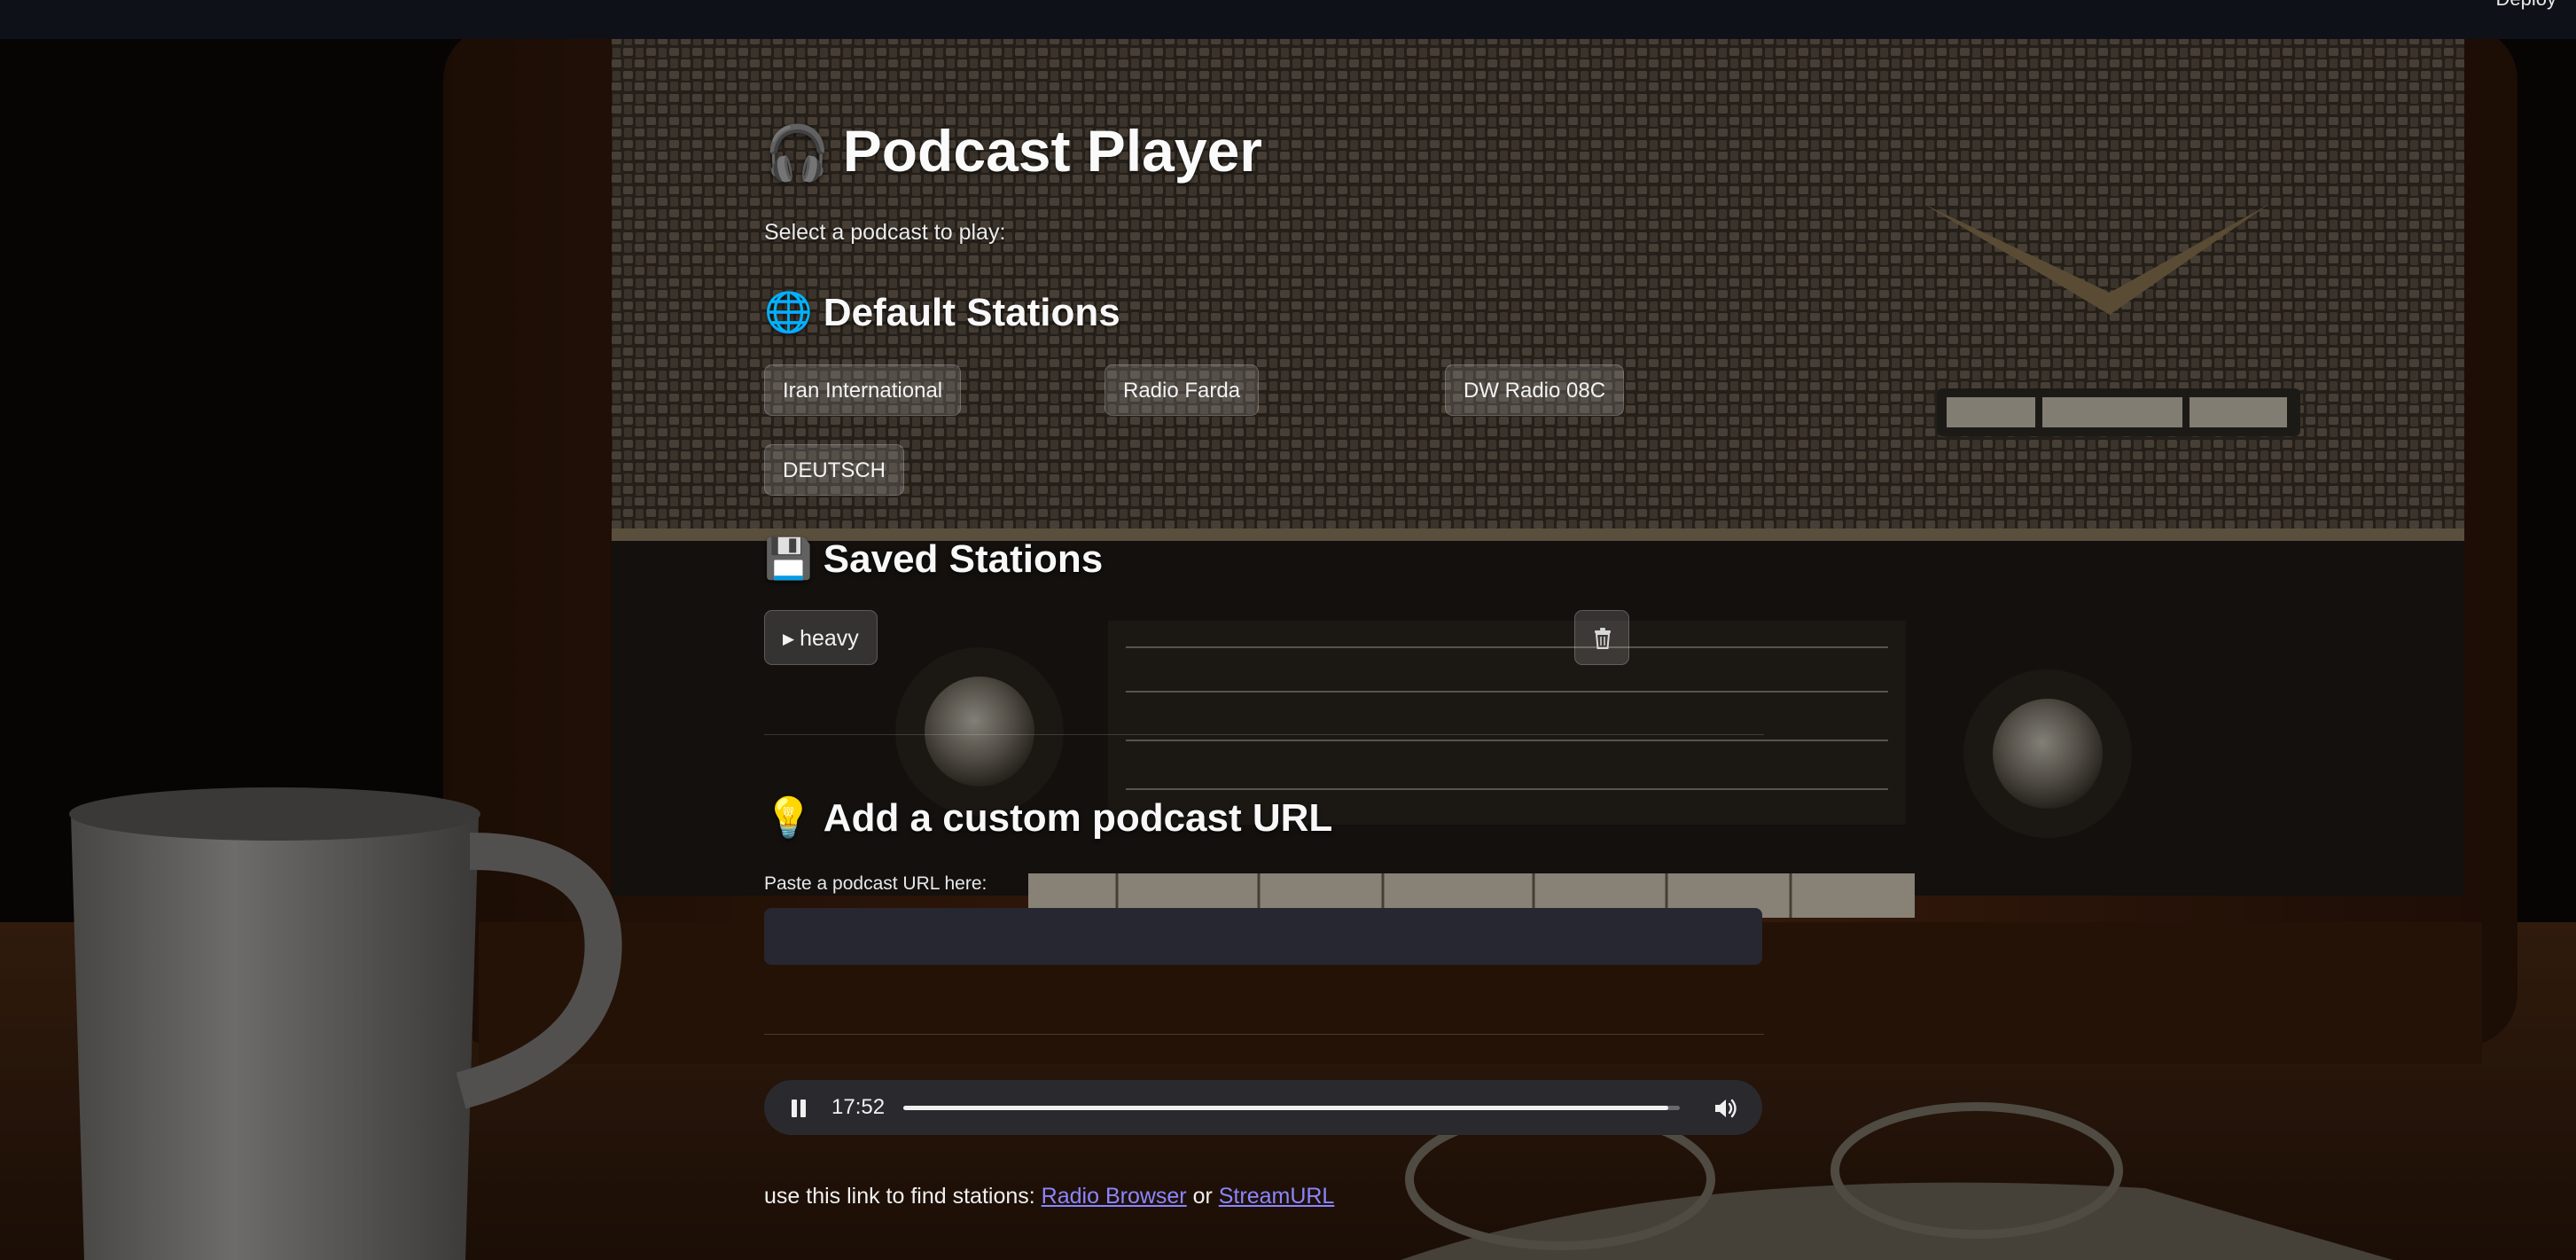  Describe the element at coordinates (1114, 1196) in the screenshot. I see `radio-browser-link: Radio Browser` at that location.